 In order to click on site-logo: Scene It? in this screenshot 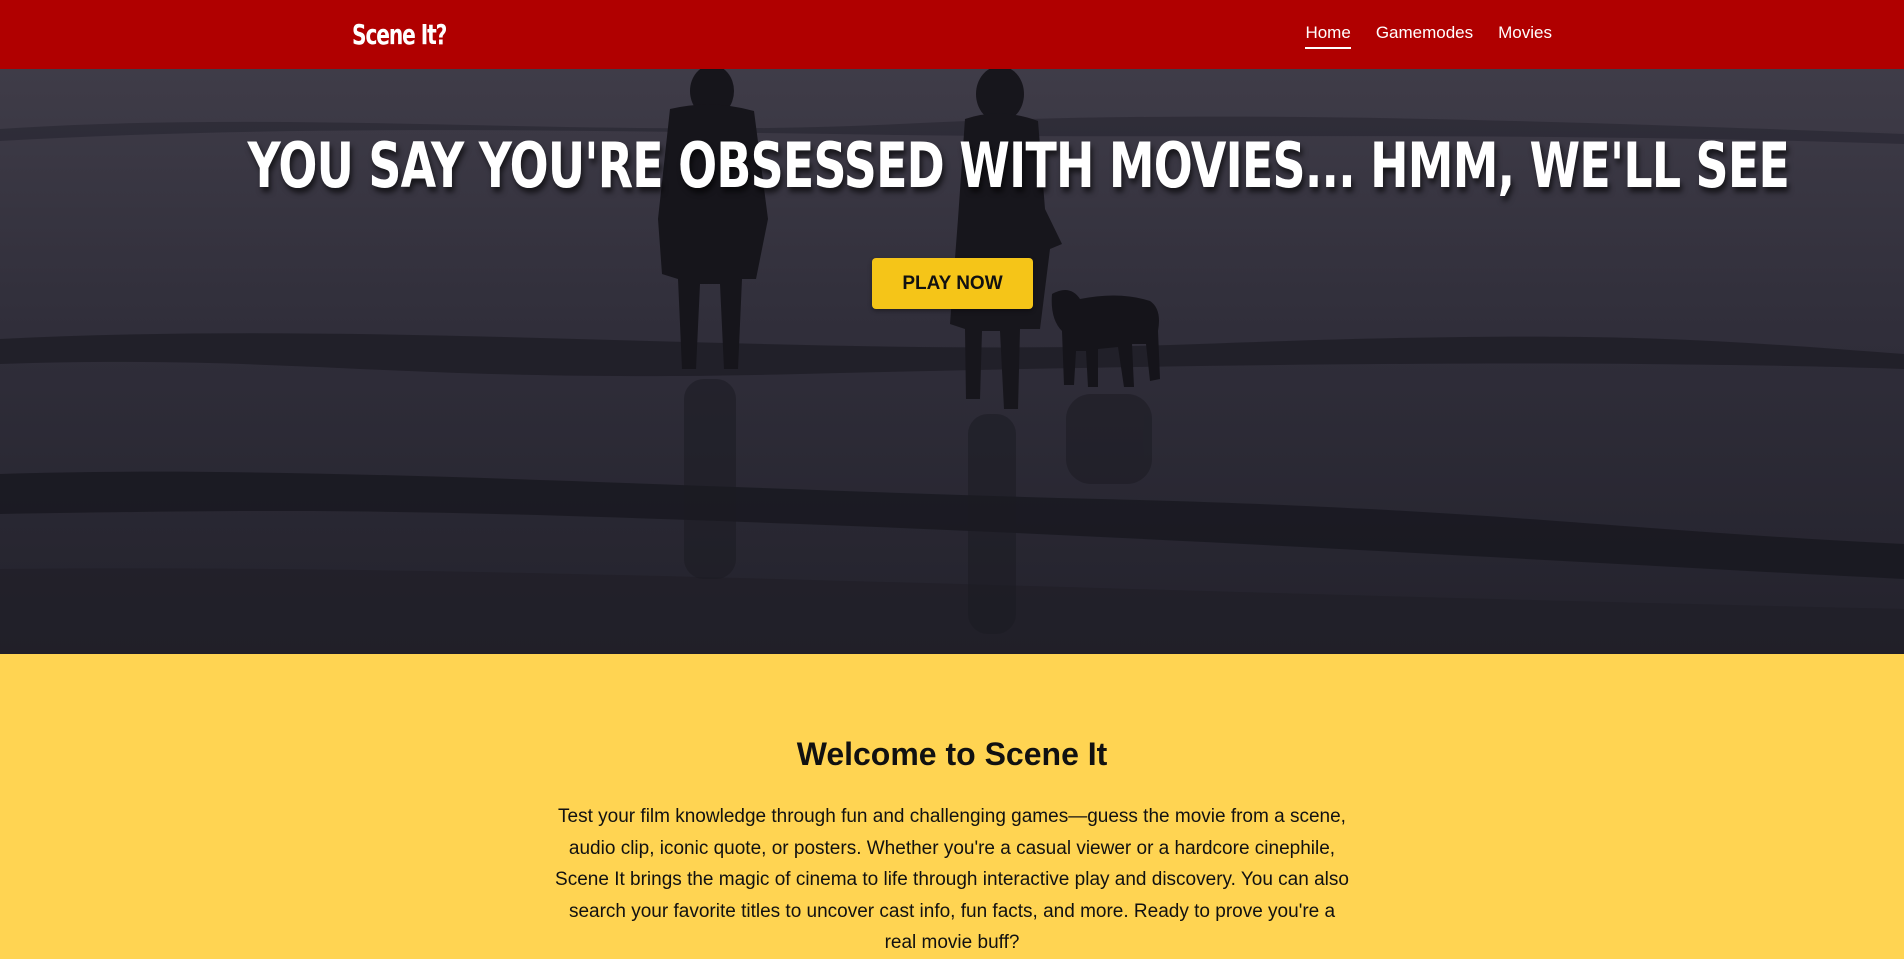, I will do `click(399, 35)`.